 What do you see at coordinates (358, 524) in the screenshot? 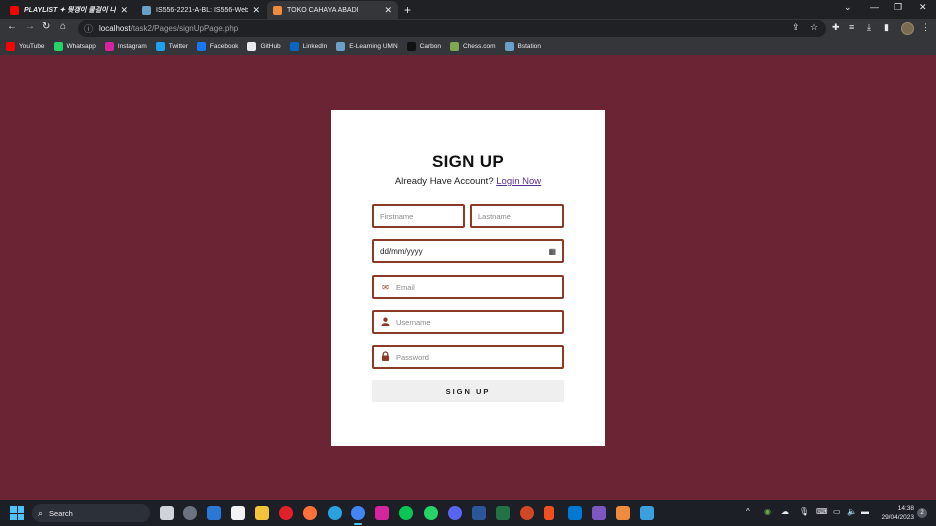
I see `active-app-indicator` at bounding box center [358, 524].